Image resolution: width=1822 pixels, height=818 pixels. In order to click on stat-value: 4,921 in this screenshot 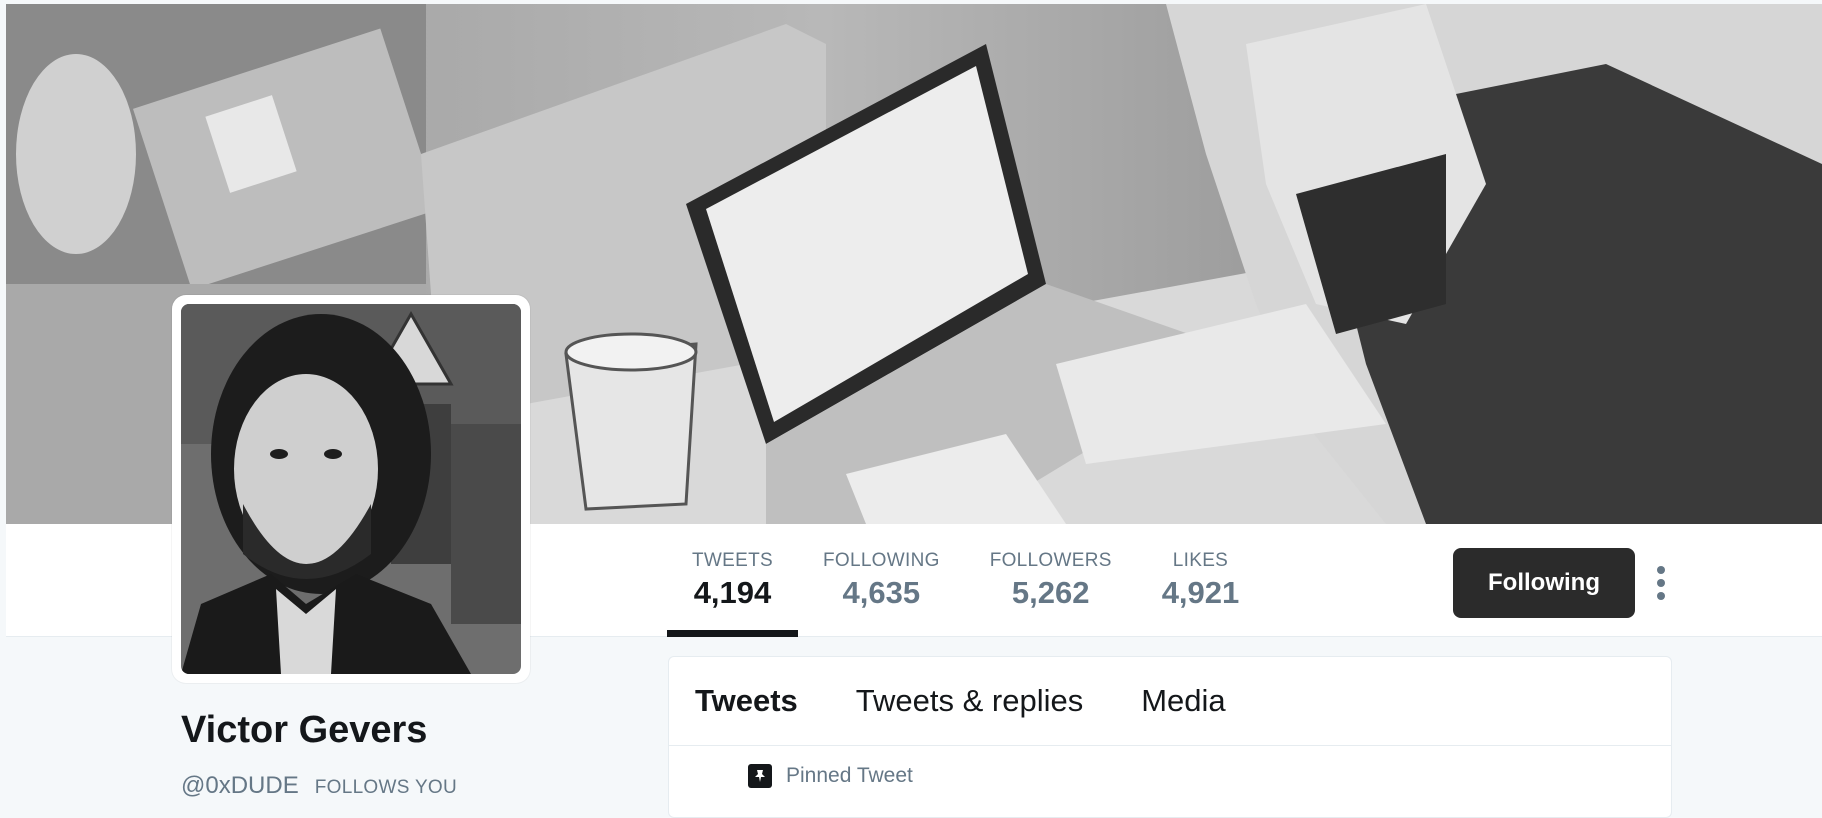, I will do `click(1200, 592)`.